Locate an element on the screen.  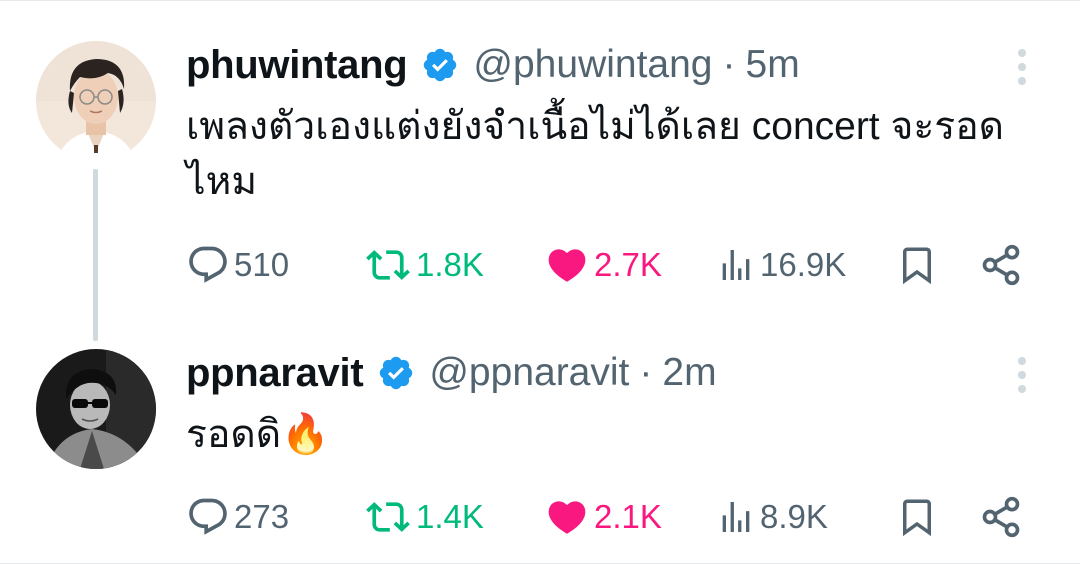
views-count: 8.9K is located at coordinates (794, 516).